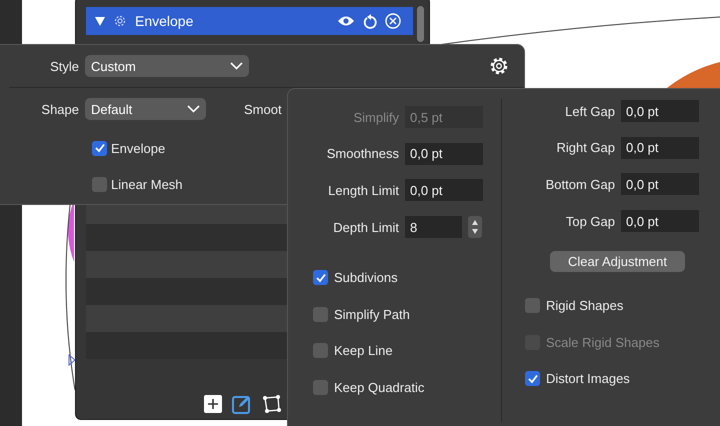 The width and height of the screenshot is (720, 426). What do you see at coordinates (249, 21) in the screenshot?
I see `layer-row: Envelope` at bounding box center [249, 21].